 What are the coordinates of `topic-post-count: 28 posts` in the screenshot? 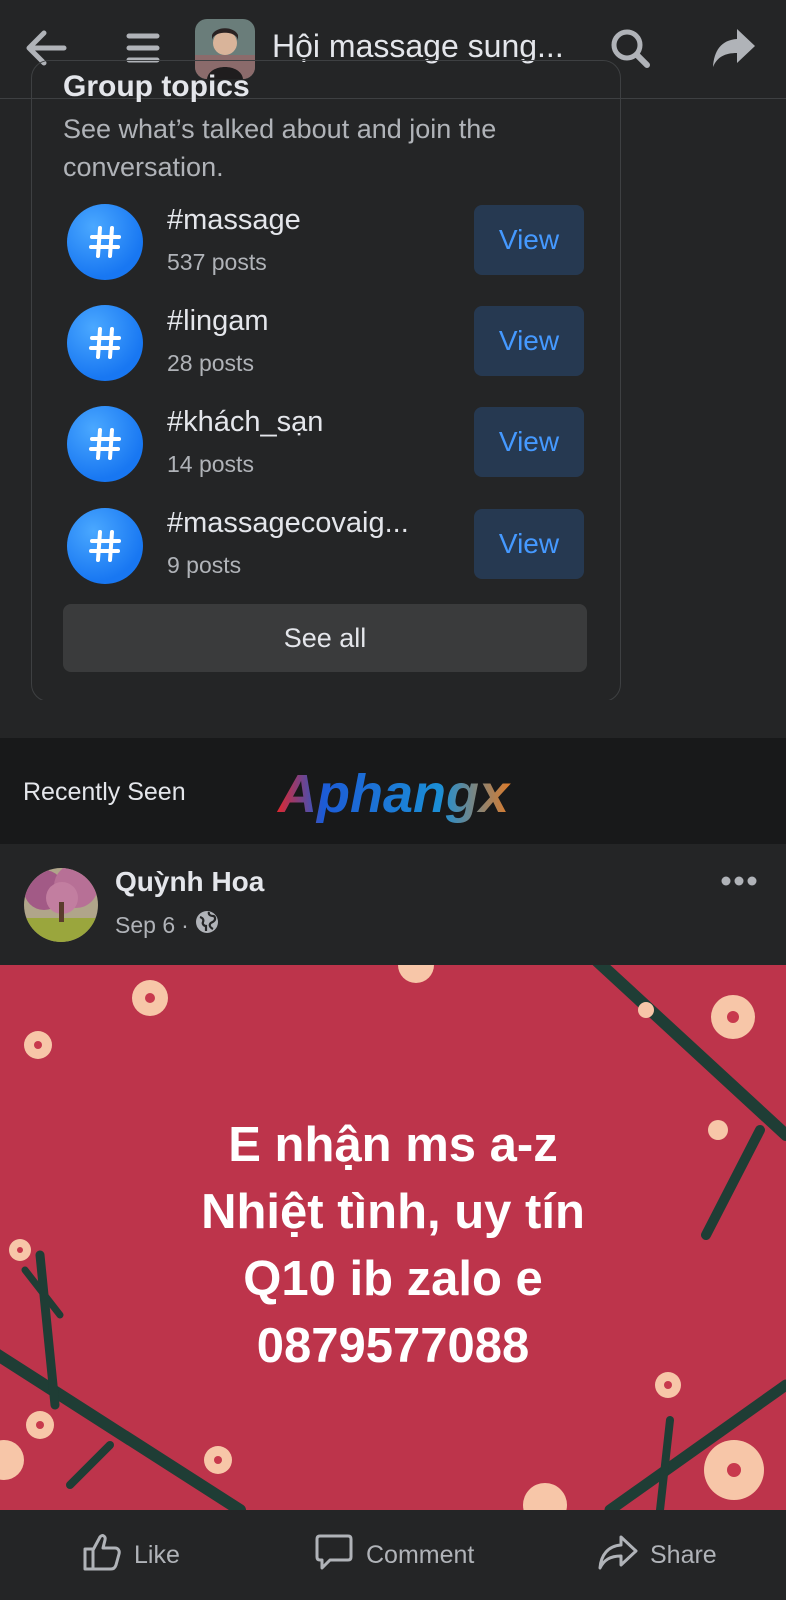 It's located at (210, 363).